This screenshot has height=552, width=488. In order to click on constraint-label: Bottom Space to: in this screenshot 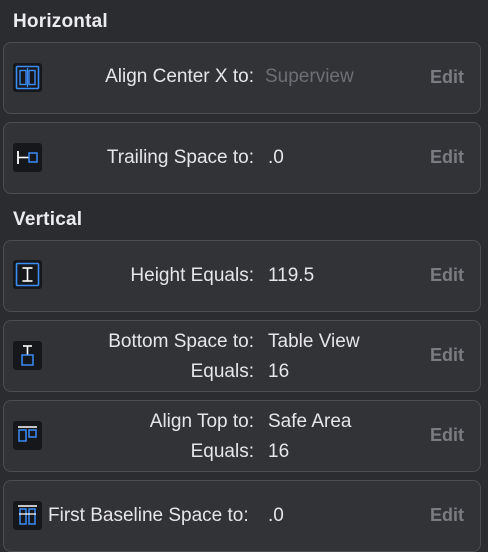, I will do `click(181, 341)`.